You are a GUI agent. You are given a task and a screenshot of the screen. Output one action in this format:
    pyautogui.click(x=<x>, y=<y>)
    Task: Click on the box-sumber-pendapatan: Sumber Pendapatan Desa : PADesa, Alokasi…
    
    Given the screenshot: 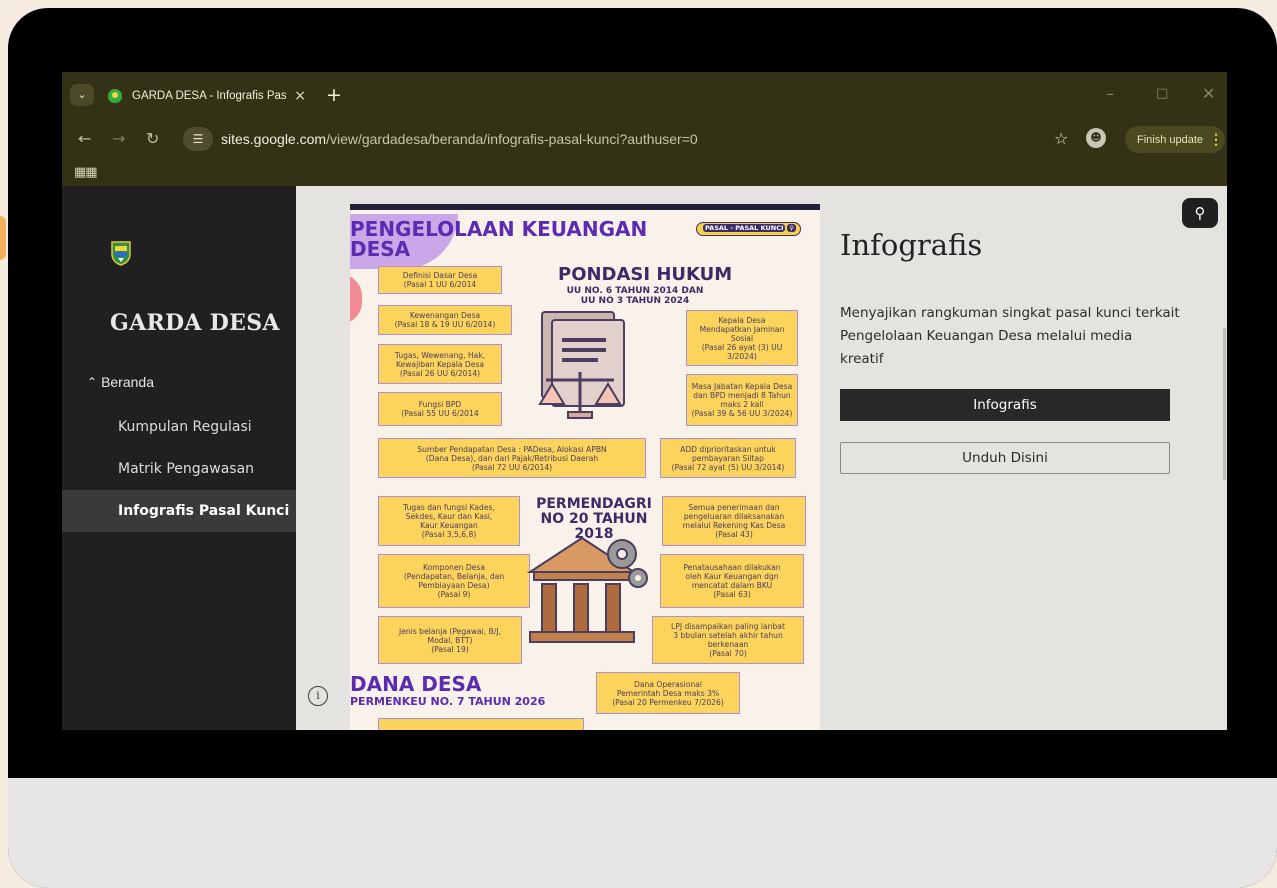 What is the action you would take?
    pyautogui.click(x=512, y=458)
    